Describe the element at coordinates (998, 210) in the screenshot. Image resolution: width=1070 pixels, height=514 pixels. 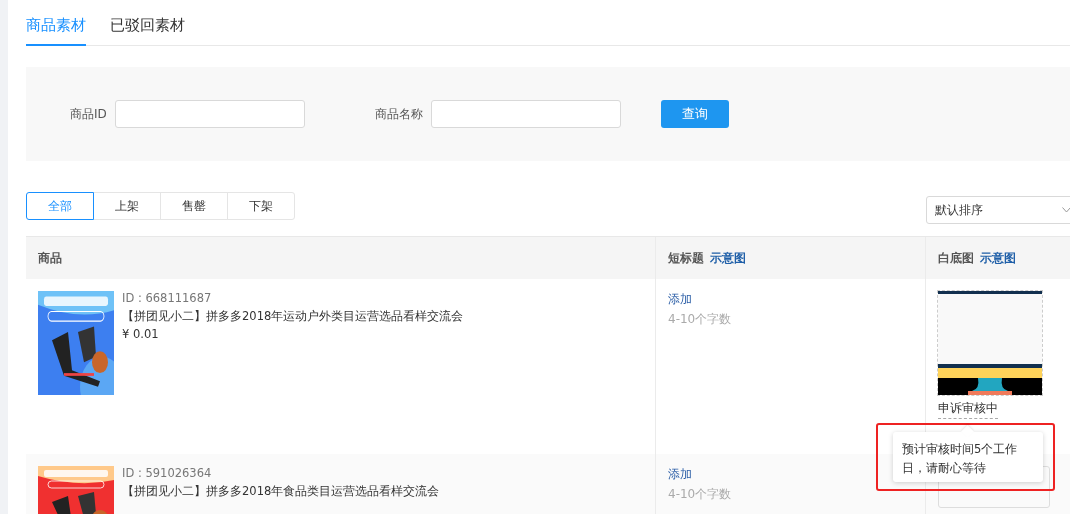
I see `sort-select: 默认排序` at that location.